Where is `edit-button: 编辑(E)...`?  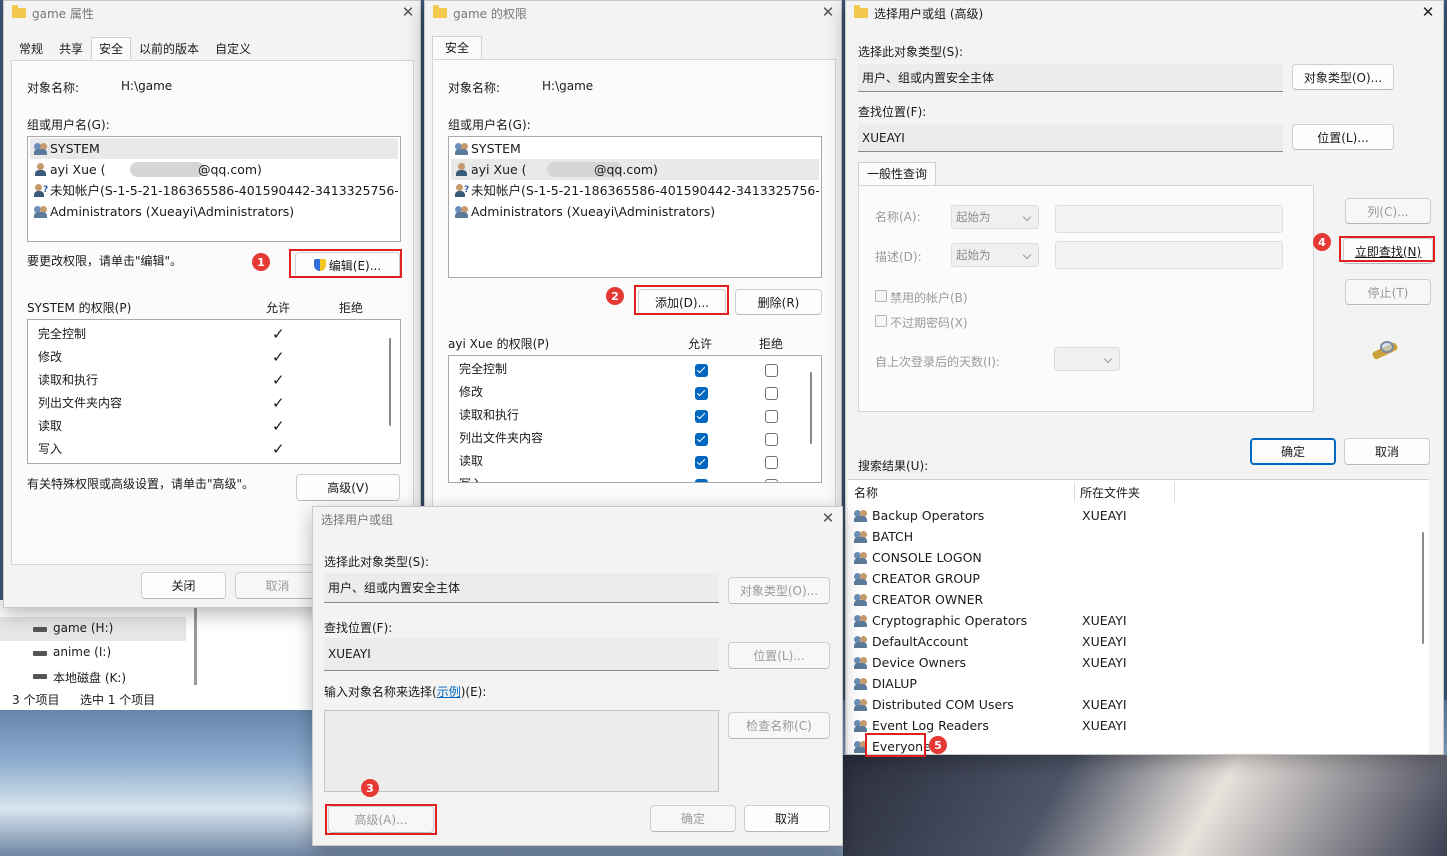
edit-button: 编辑(E)... is located at coordinates (347, 265).